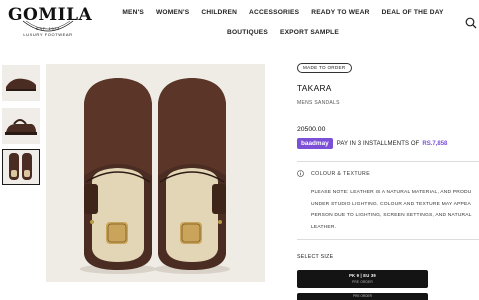 This screenshot has width=479, height=300. Describe the element at coordinates (311, 129) in the screenshot. I see `product-price: 20500.00` at that location.